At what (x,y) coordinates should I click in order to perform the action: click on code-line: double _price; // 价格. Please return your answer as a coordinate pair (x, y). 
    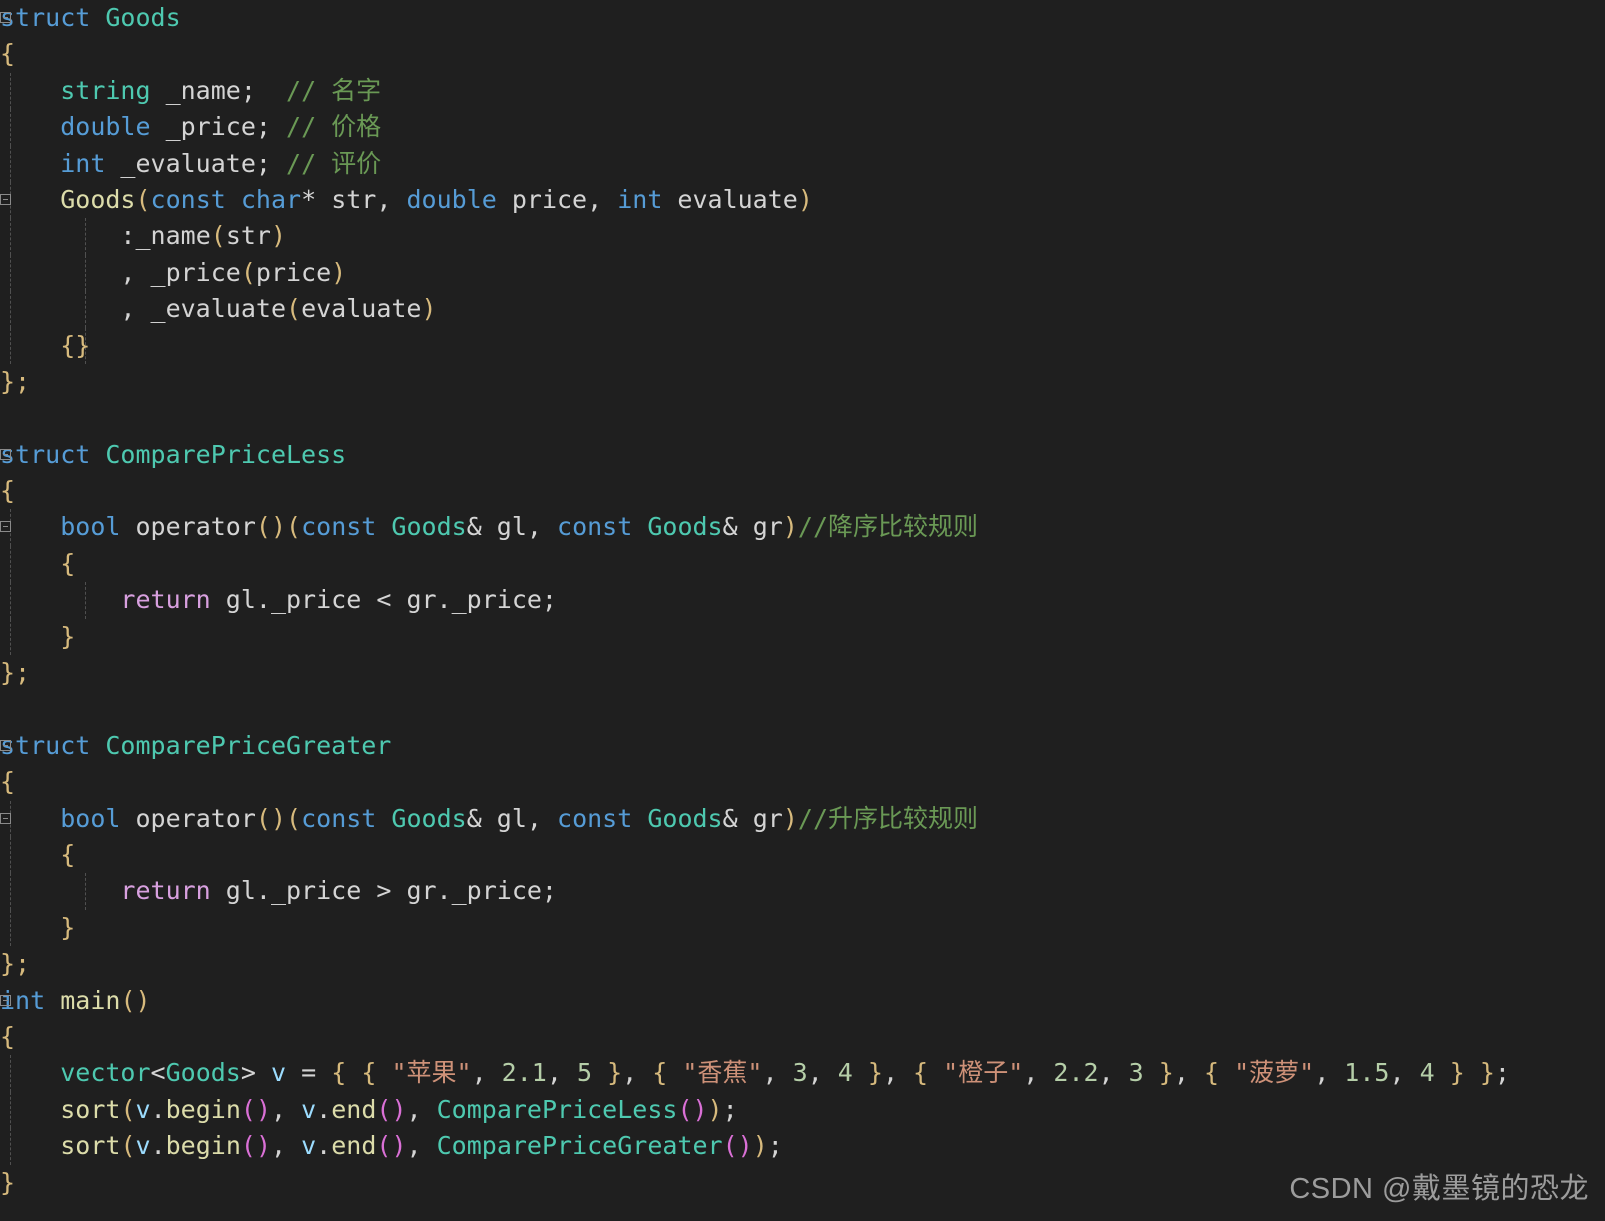
    Looking at the image, I should click on (802, 127).